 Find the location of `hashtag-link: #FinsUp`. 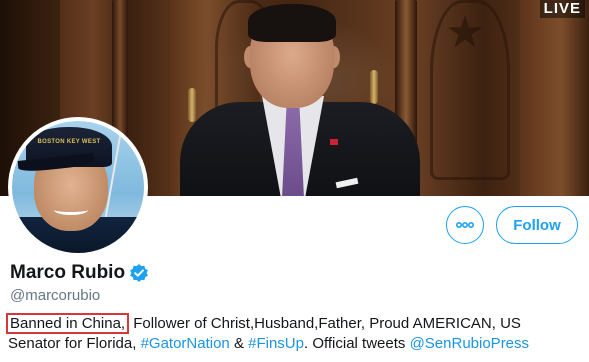

hashtag-link: #FinsUp is located at coordinates (276, 343).